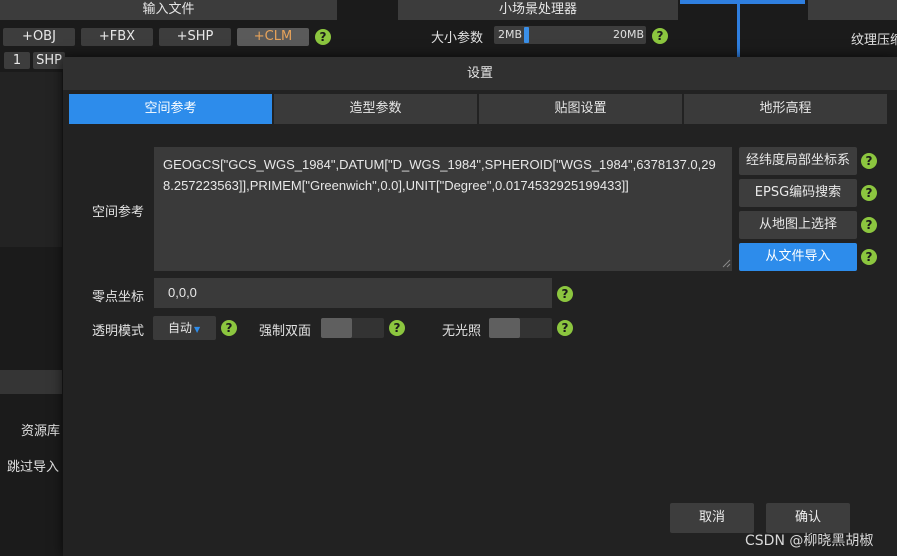 The image size is (897, 556). What do you see at coordinates (798, 257) in the screenshot?
I see `import-from-file-button: 从文件导入` at bounding box center [798, 257].